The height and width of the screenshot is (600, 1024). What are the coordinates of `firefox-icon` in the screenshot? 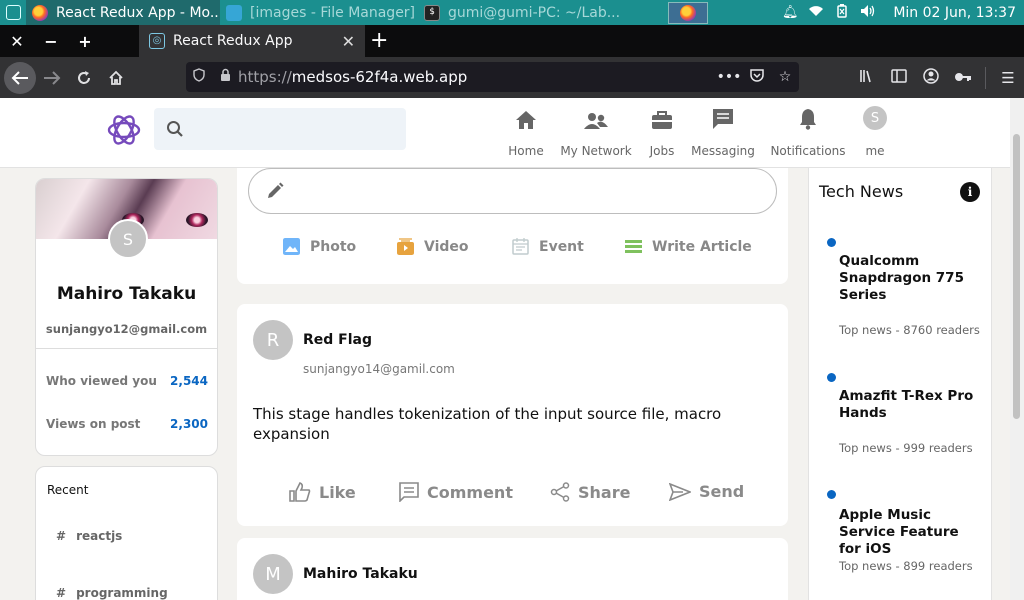 It's located at (40, 12).